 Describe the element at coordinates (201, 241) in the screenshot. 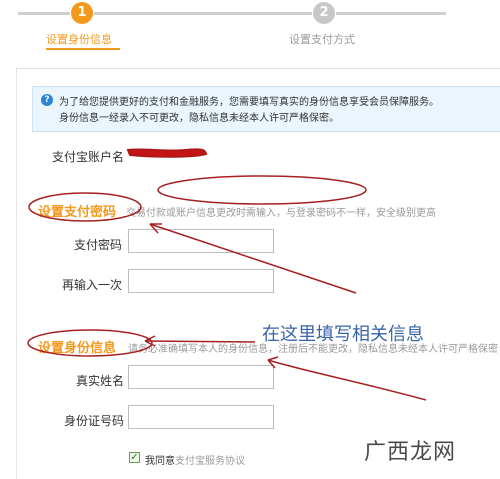

I see `payment-password-input` at that location.